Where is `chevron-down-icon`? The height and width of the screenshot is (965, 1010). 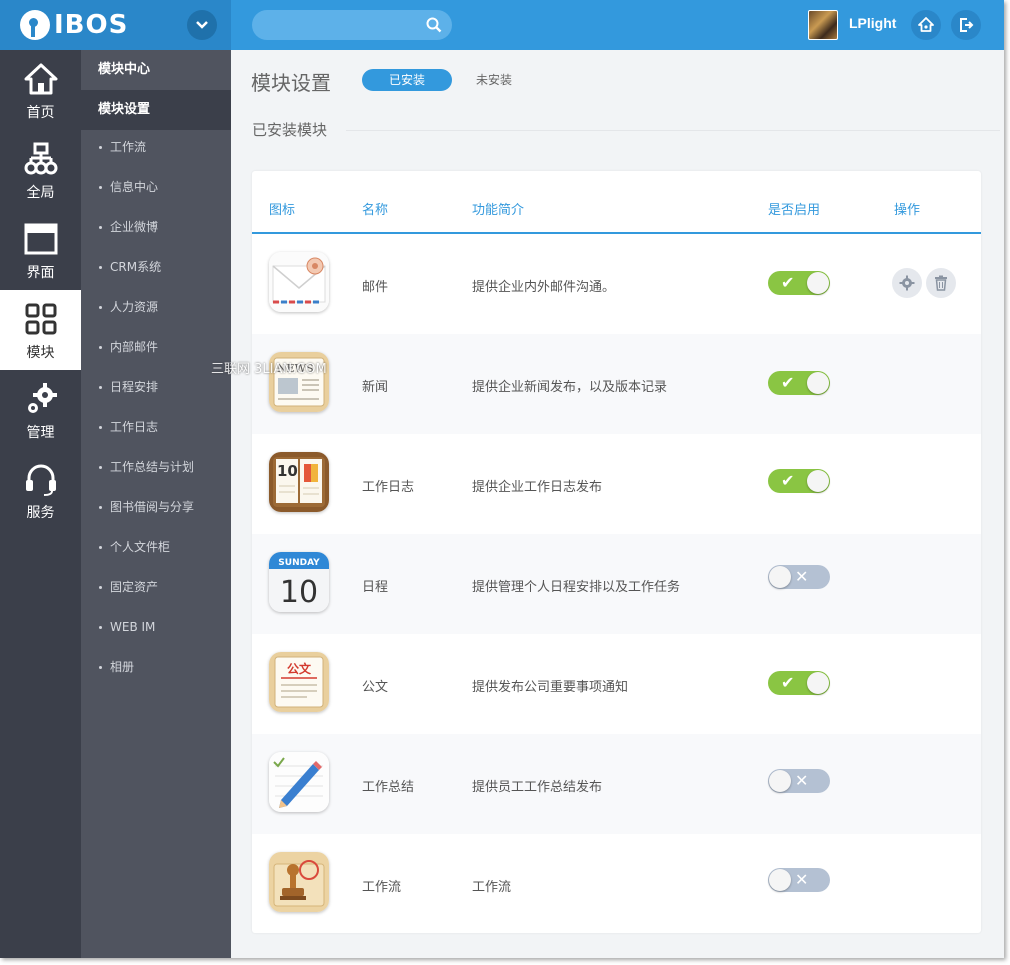
chevron-down-icon is located at coordinates (202, 25).